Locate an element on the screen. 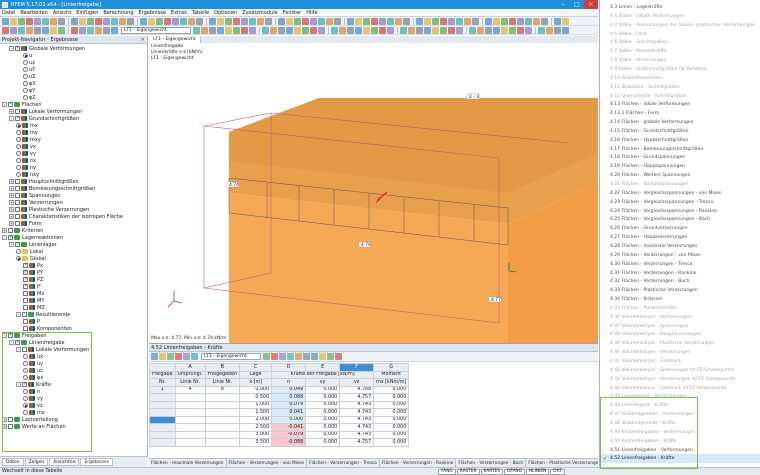 The width and height of the screenshot is (760, 475). table-cell: -0.079 is located at coordinates (289, 434).